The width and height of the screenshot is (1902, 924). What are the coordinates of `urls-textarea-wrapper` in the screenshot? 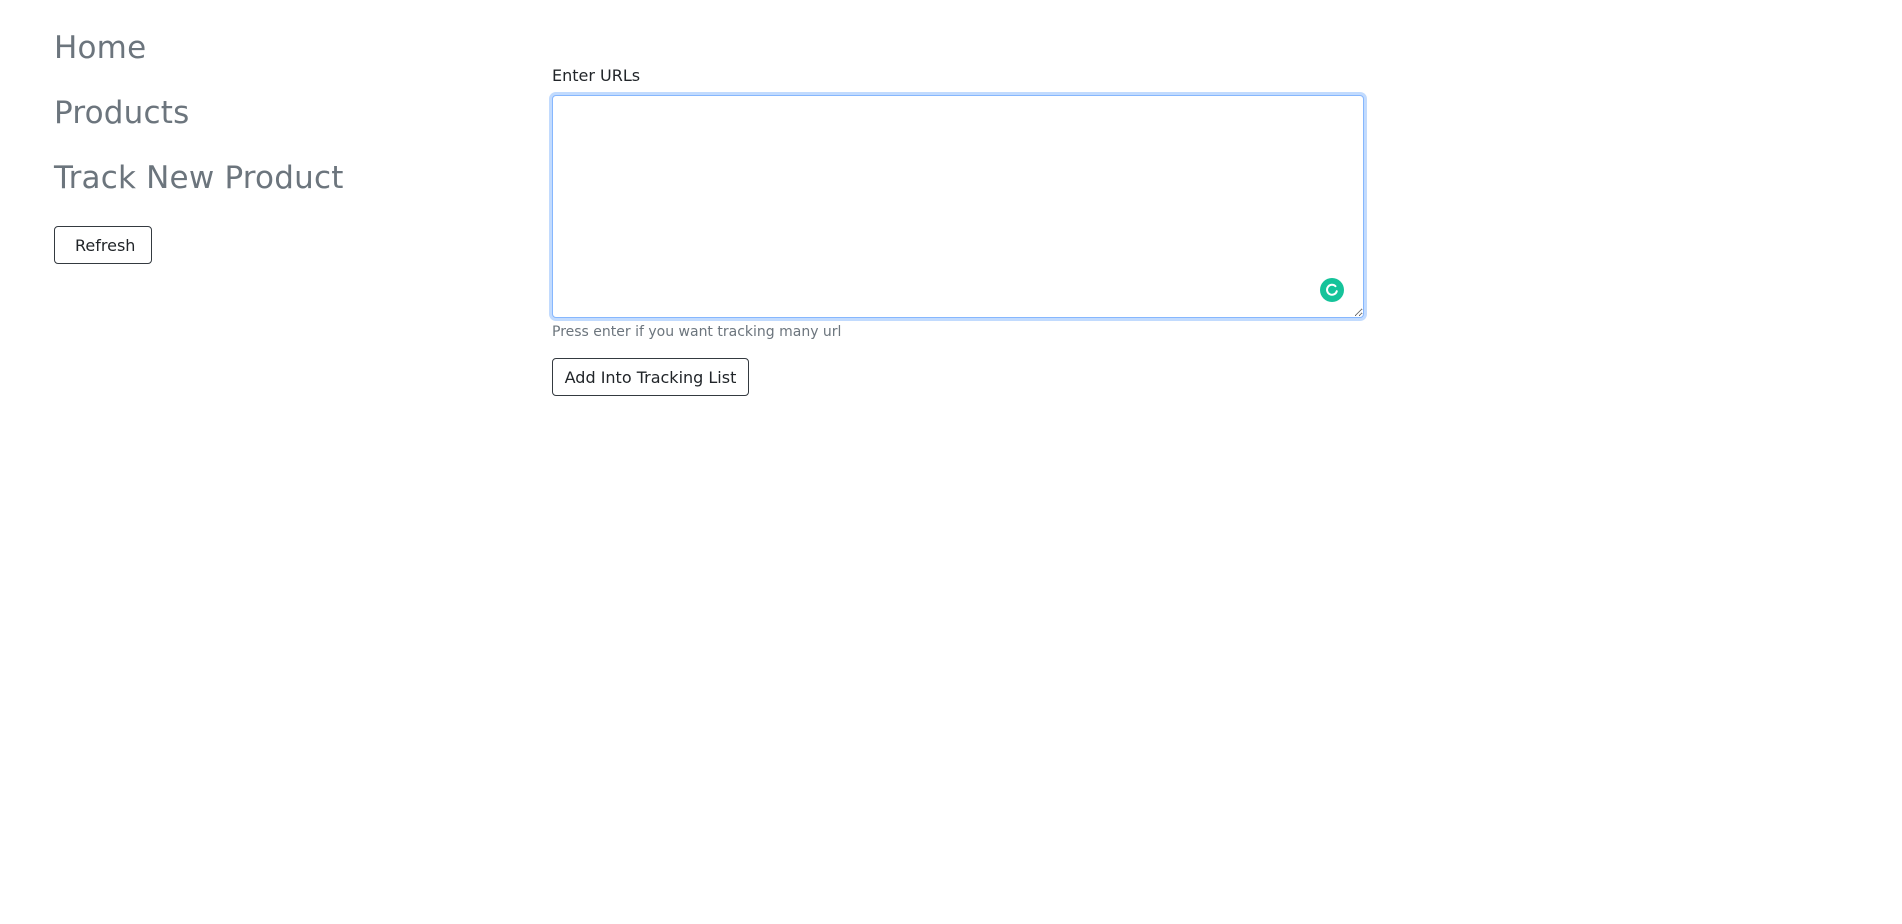 It's located at (958, 206).